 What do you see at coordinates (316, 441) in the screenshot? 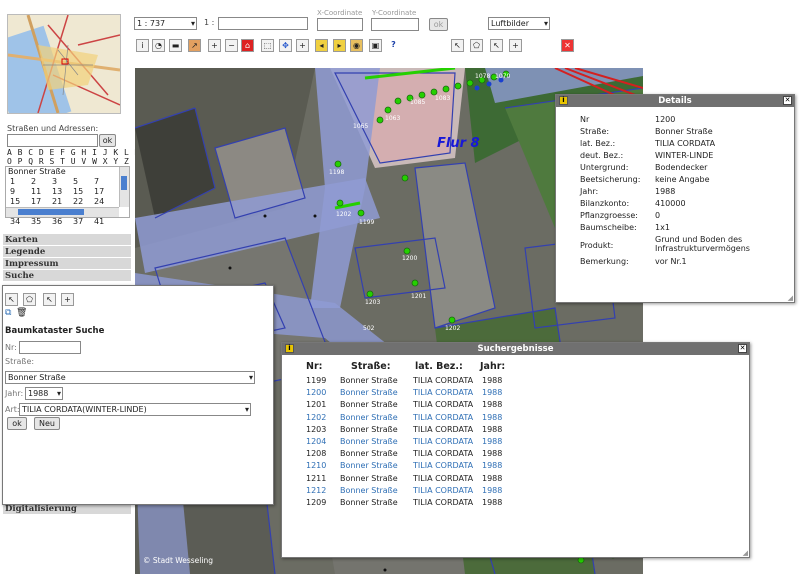
I see `result-nr: 1204` at bounding box center [316, 441].